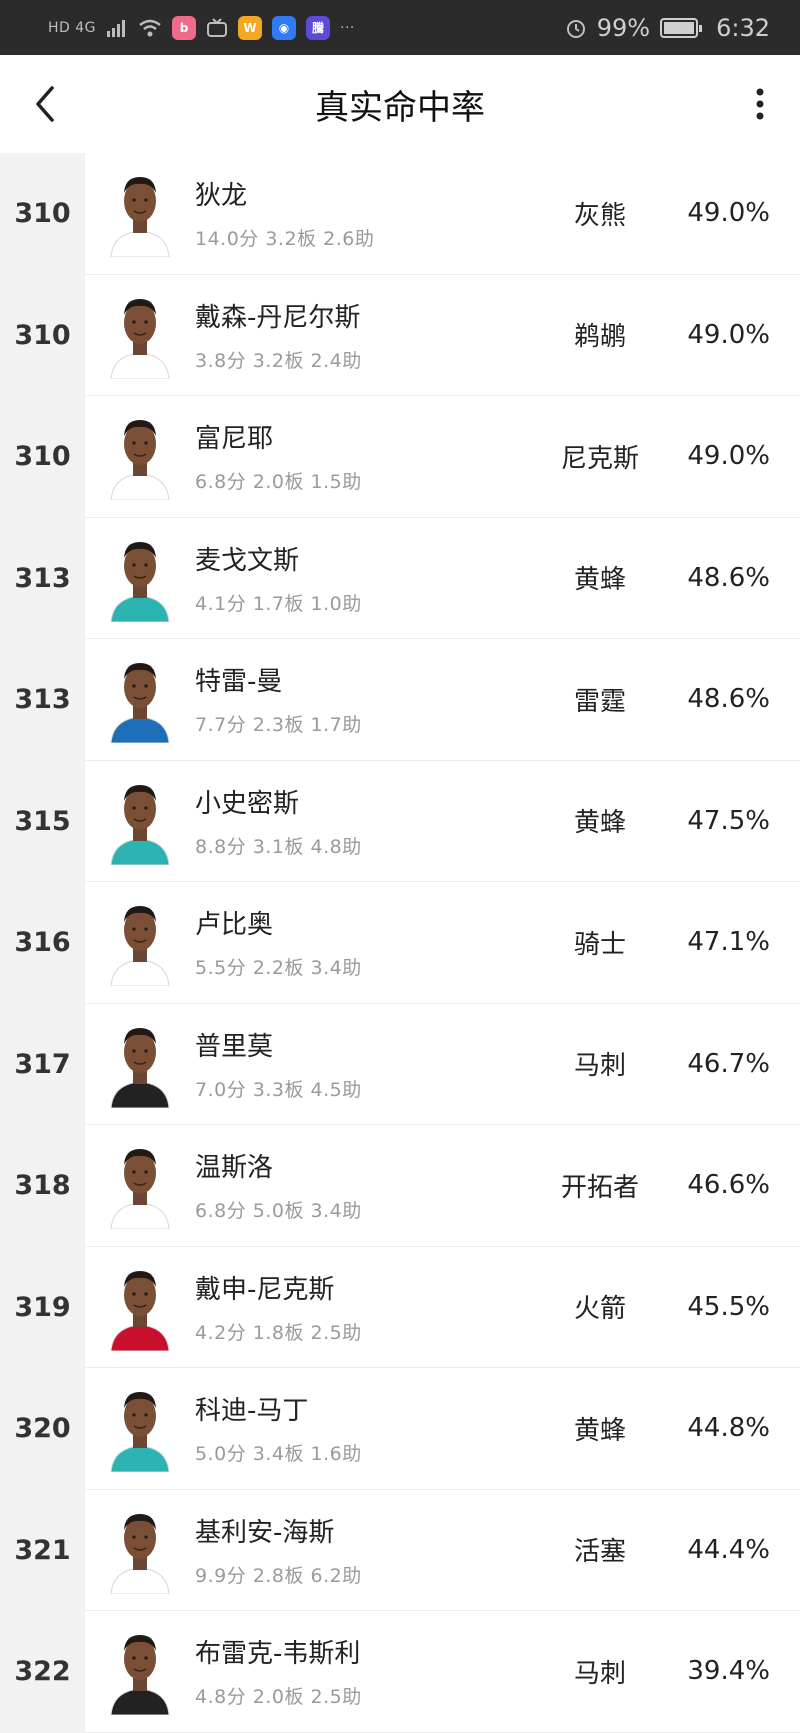 The image size is (800, 1733). What do you see at coordinates (278, 317) in the screenshot?
I see `player-name: 戴森-丹尼尔斯` at bounding box center [278, 317].